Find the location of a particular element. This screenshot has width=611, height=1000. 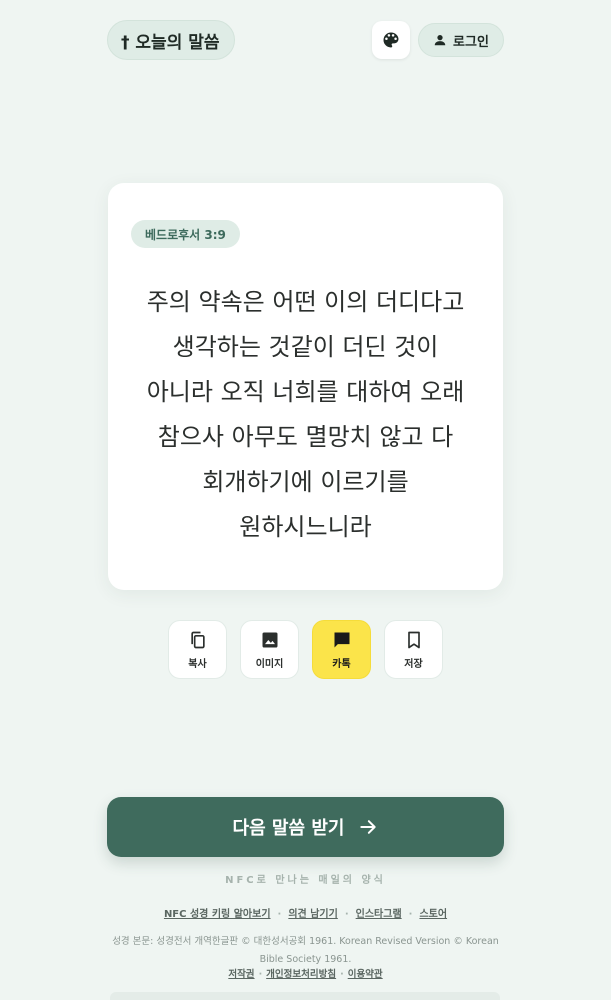

copy-button: 복사 is located at coordinates (197, 649).